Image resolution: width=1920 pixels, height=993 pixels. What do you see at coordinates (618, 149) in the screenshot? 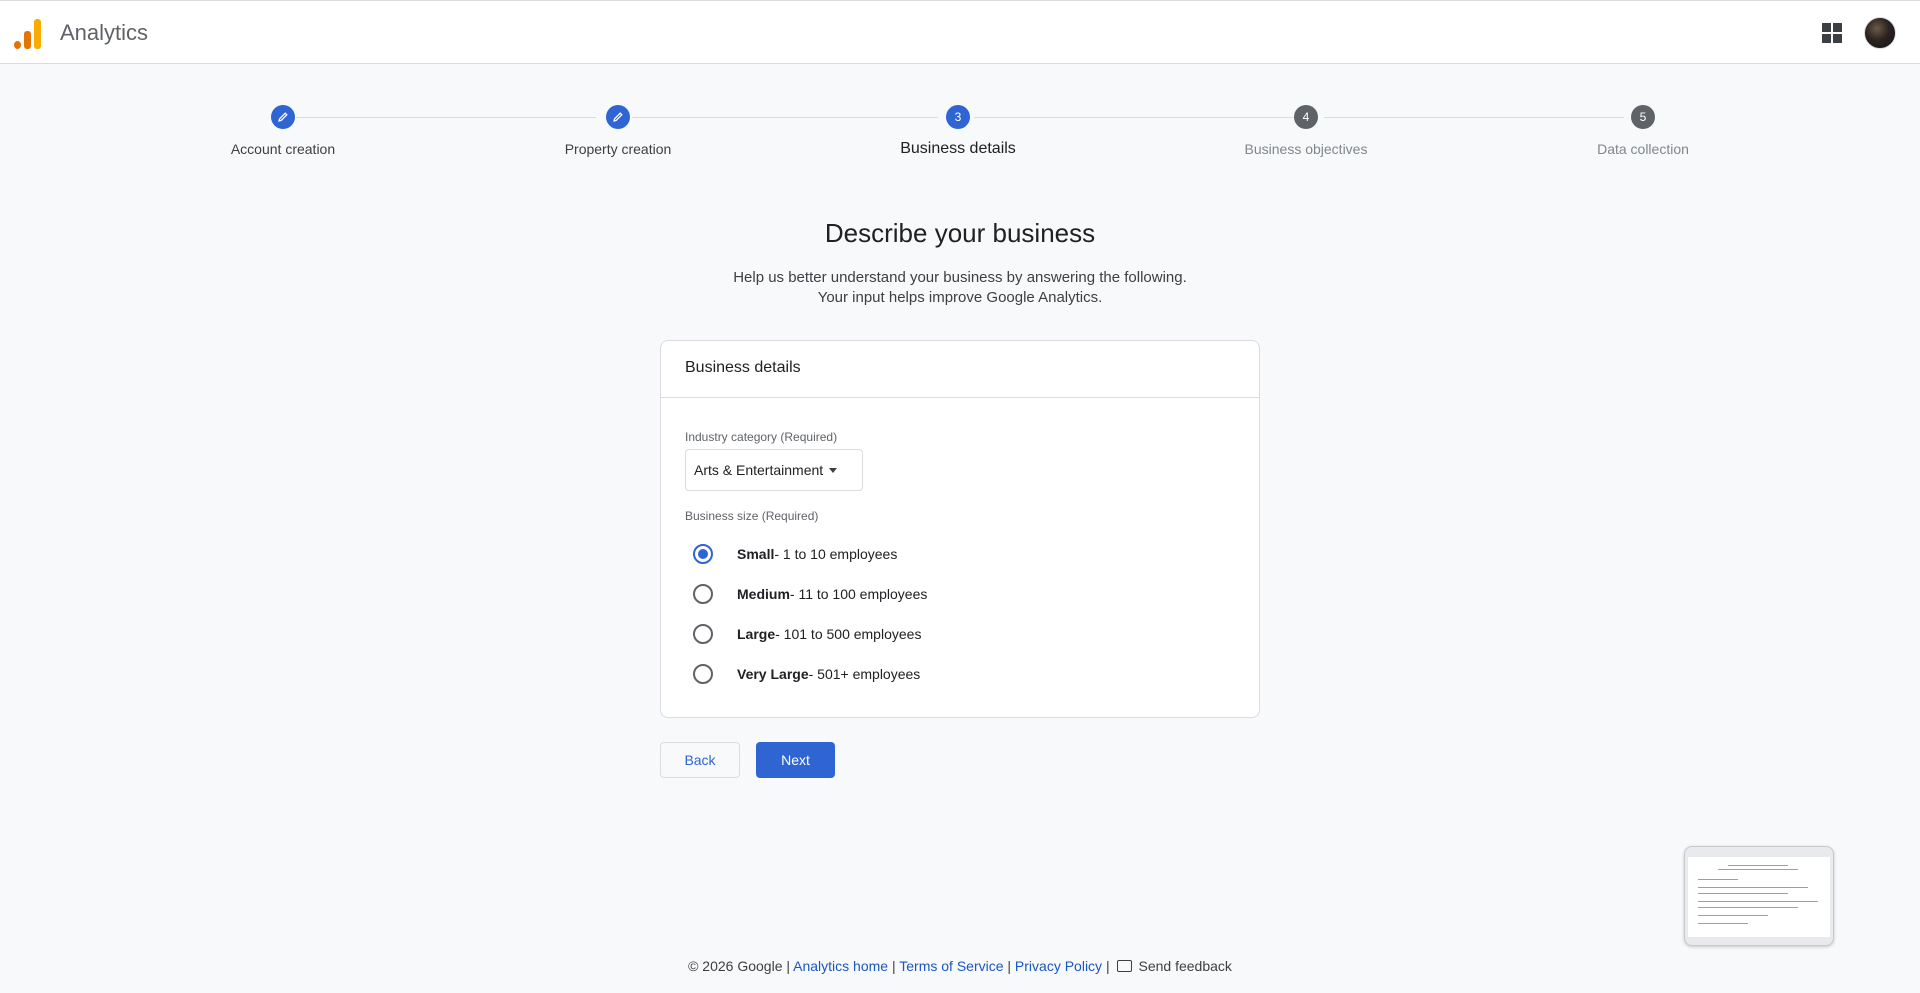
I see `step-label: Property creation` at bounding box center [618, 149].